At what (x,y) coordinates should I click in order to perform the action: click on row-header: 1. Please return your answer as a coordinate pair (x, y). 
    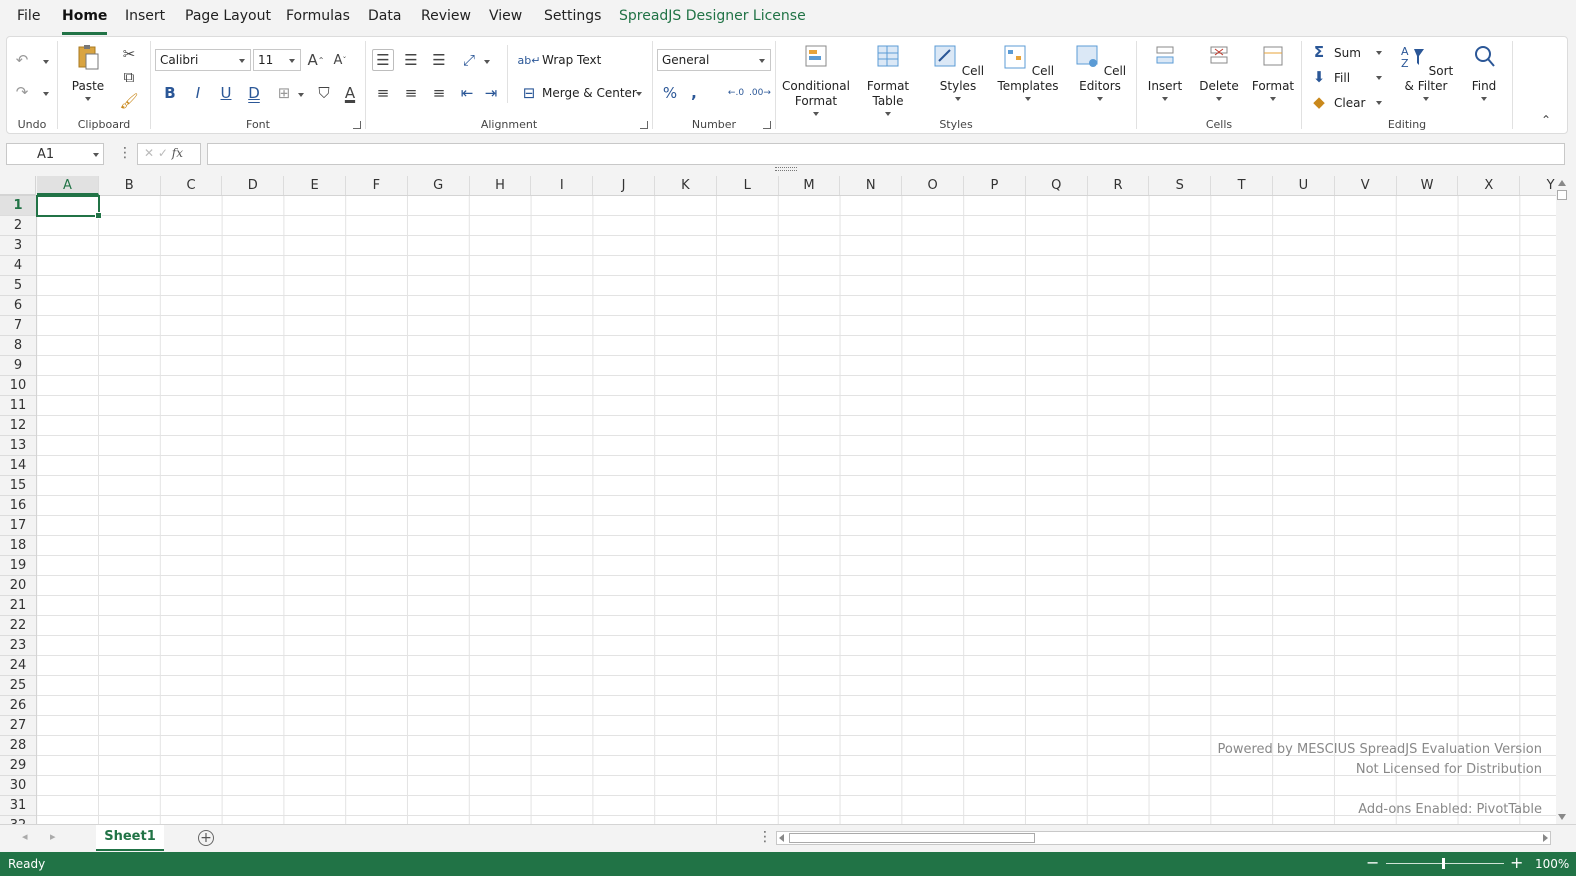
    Looking at the image, I should click on (18, 206).